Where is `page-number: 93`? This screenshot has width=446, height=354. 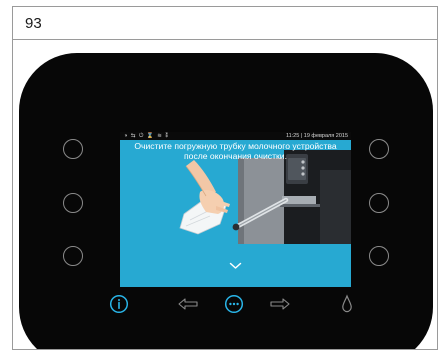 page-number: 93 is located at coordinates (33, 23).